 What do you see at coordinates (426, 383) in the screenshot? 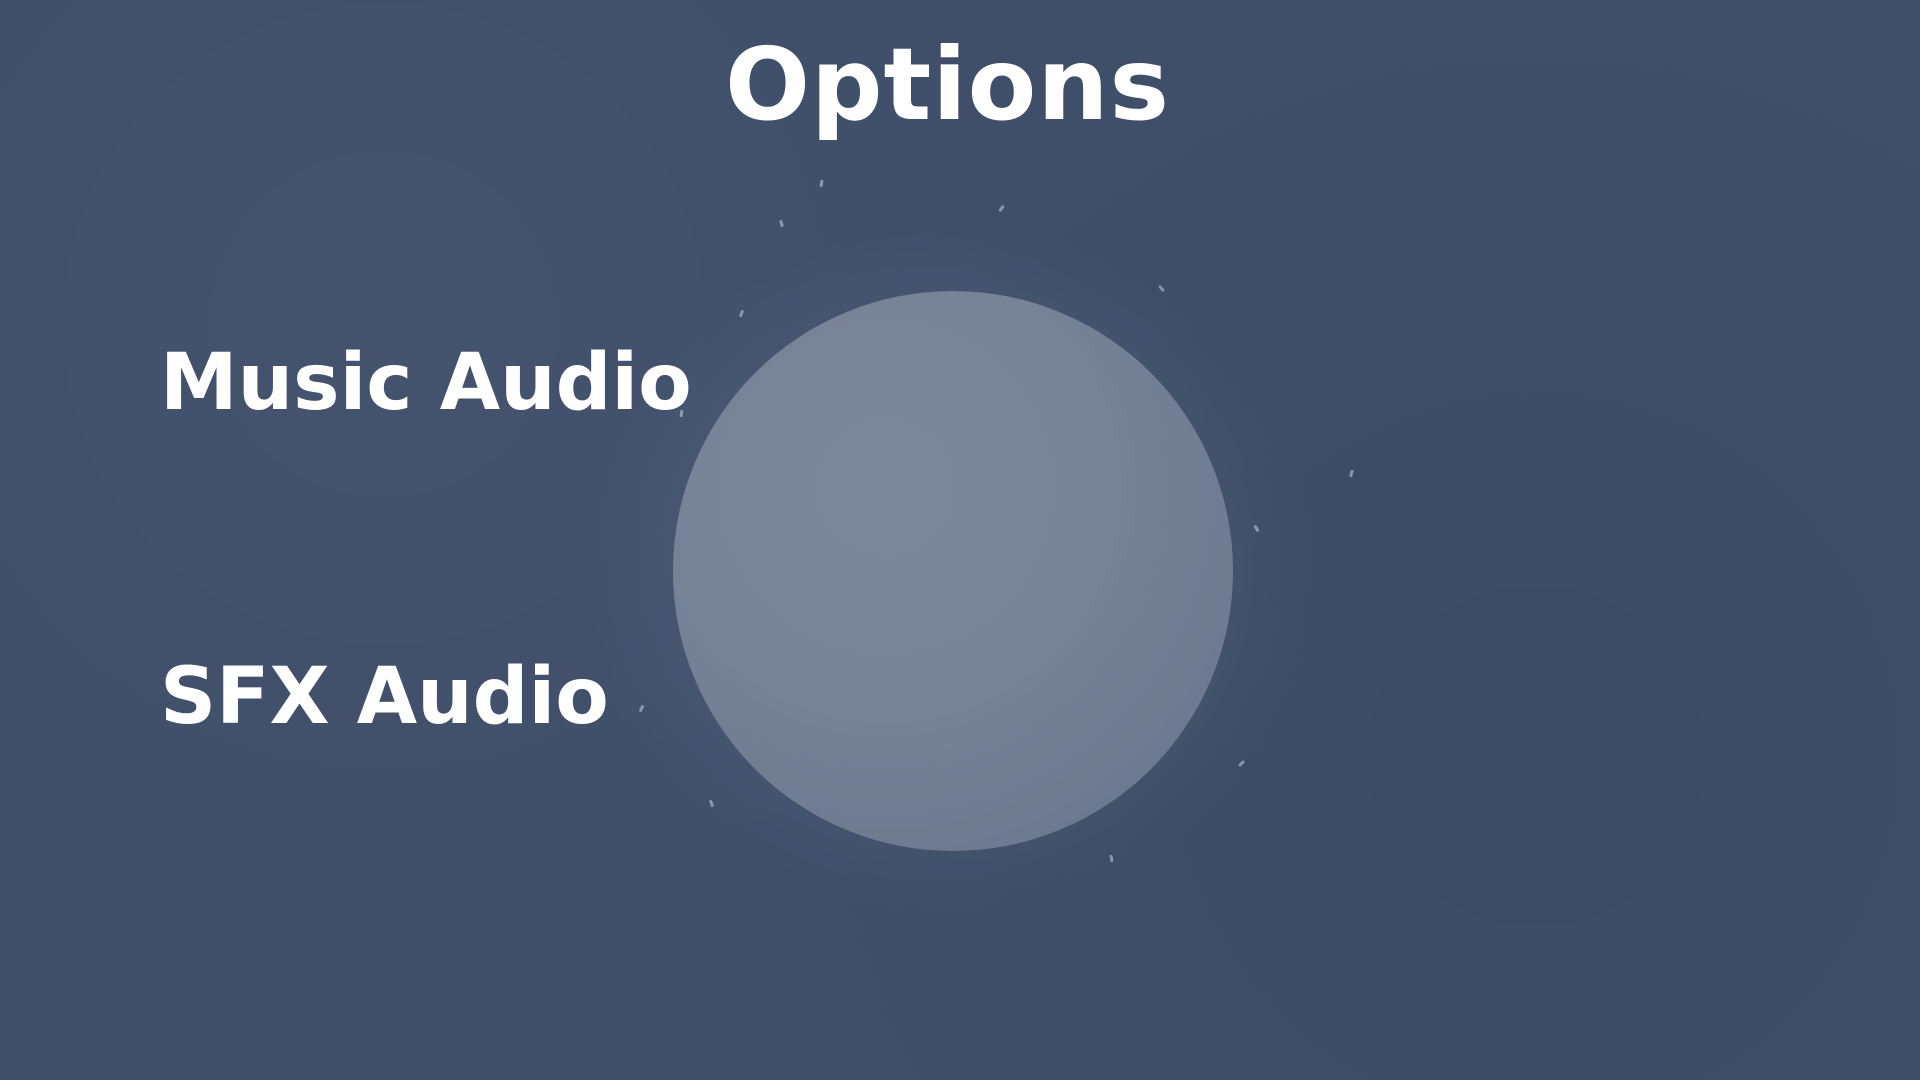
I see `music-audio-option: Music Audio` at bounding box center [426, 383].